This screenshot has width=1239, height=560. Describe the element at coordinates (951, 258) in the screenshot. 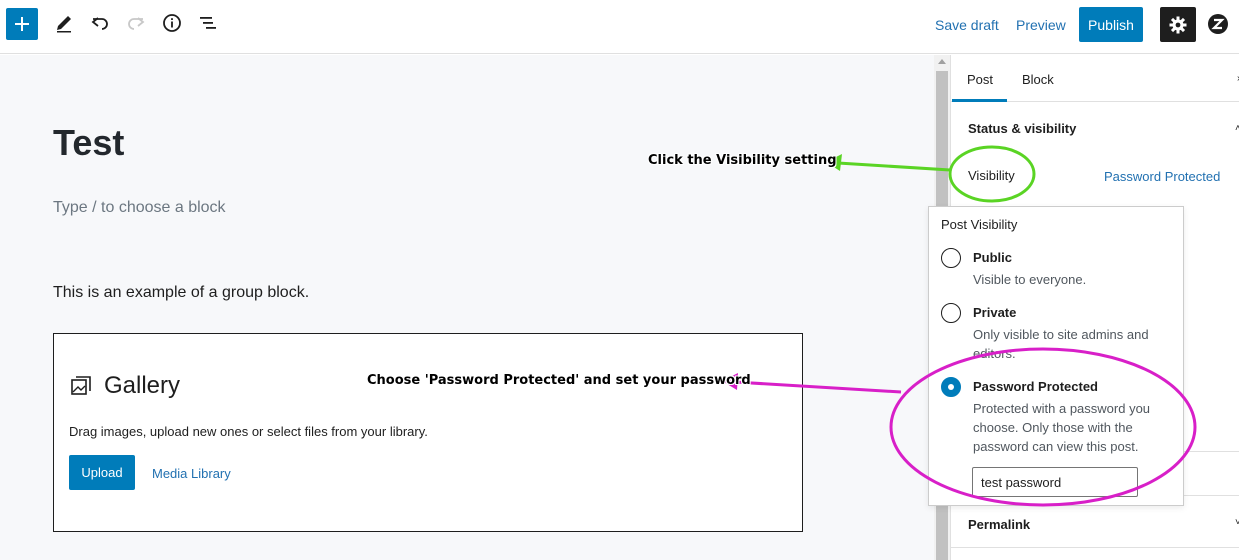

I see `radio-public` at that location.